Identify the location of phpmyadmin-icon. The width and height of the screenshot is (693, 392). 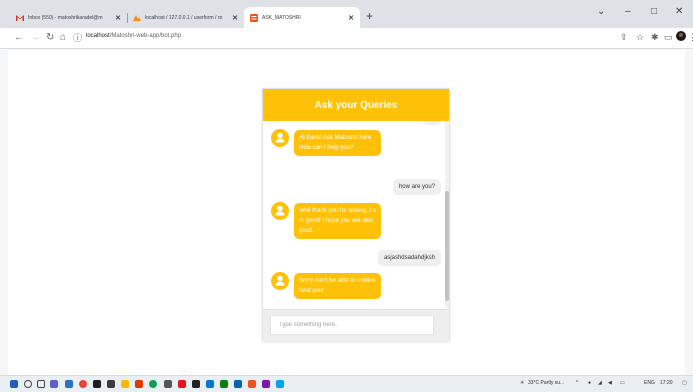
(137, 18).